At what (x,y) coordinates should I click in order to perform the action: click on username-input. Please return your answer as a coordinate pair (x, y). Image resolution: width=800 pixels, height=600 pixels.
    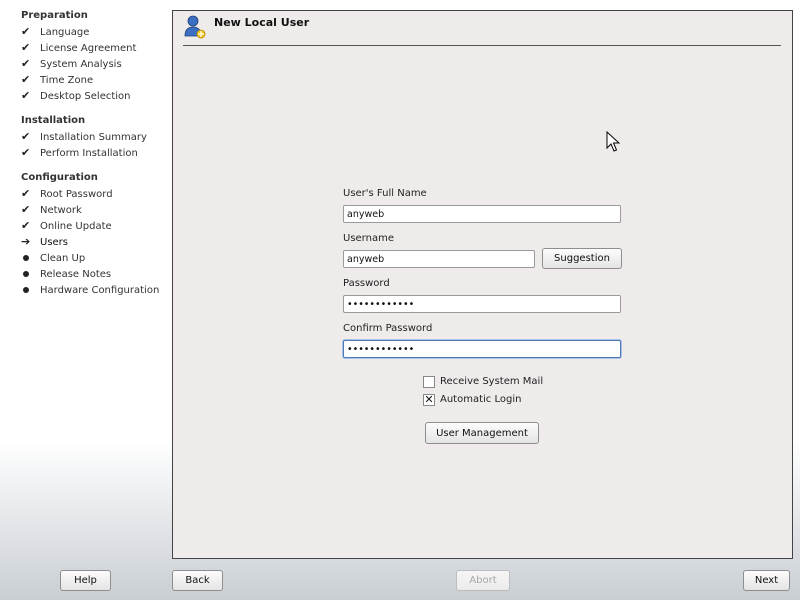
    Looking at the image, I should click on (439, 259).